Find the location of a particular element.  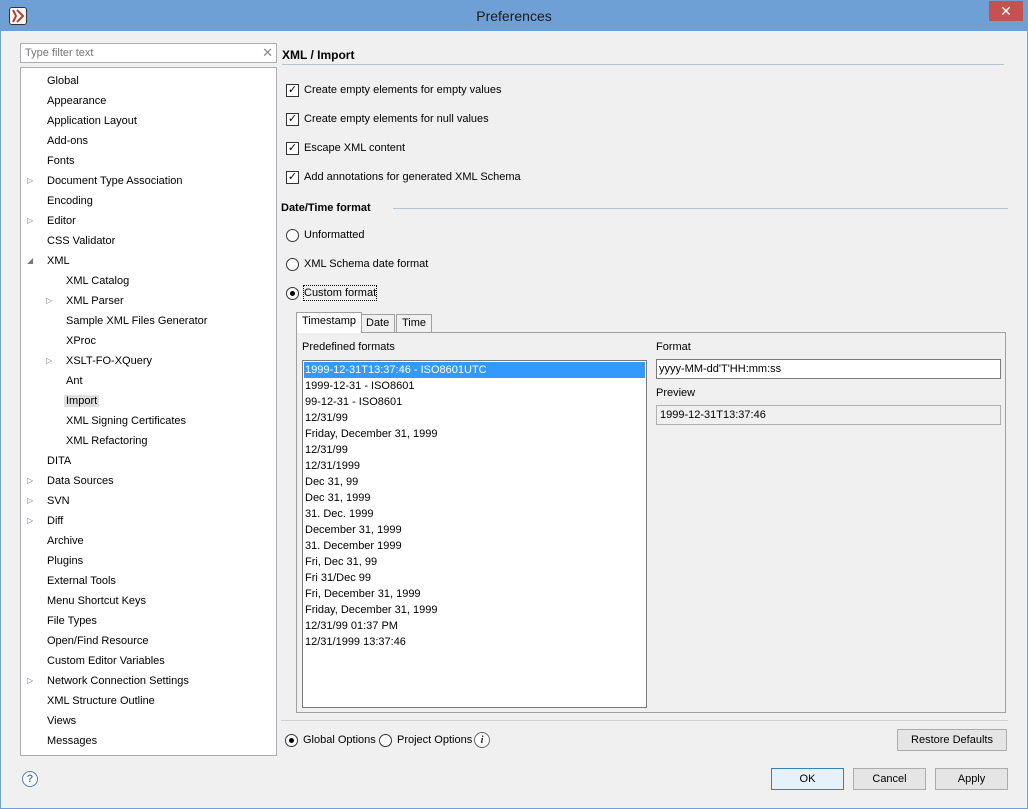

tree-item: XML Refactoring is located at coordinates (107, 441).